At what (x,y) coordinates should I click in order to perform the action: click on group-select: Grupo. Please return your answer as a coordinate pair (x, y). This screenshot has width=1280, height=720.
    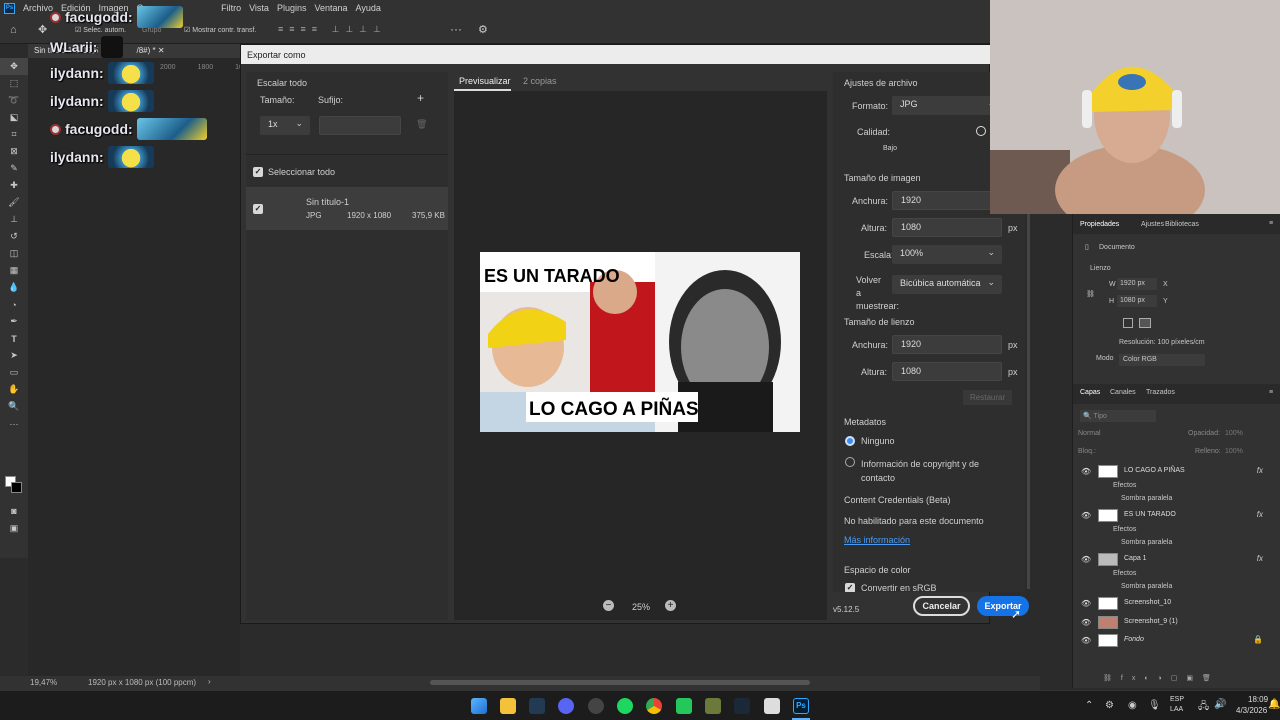
    Looking at the image, I should click on (151, 30).